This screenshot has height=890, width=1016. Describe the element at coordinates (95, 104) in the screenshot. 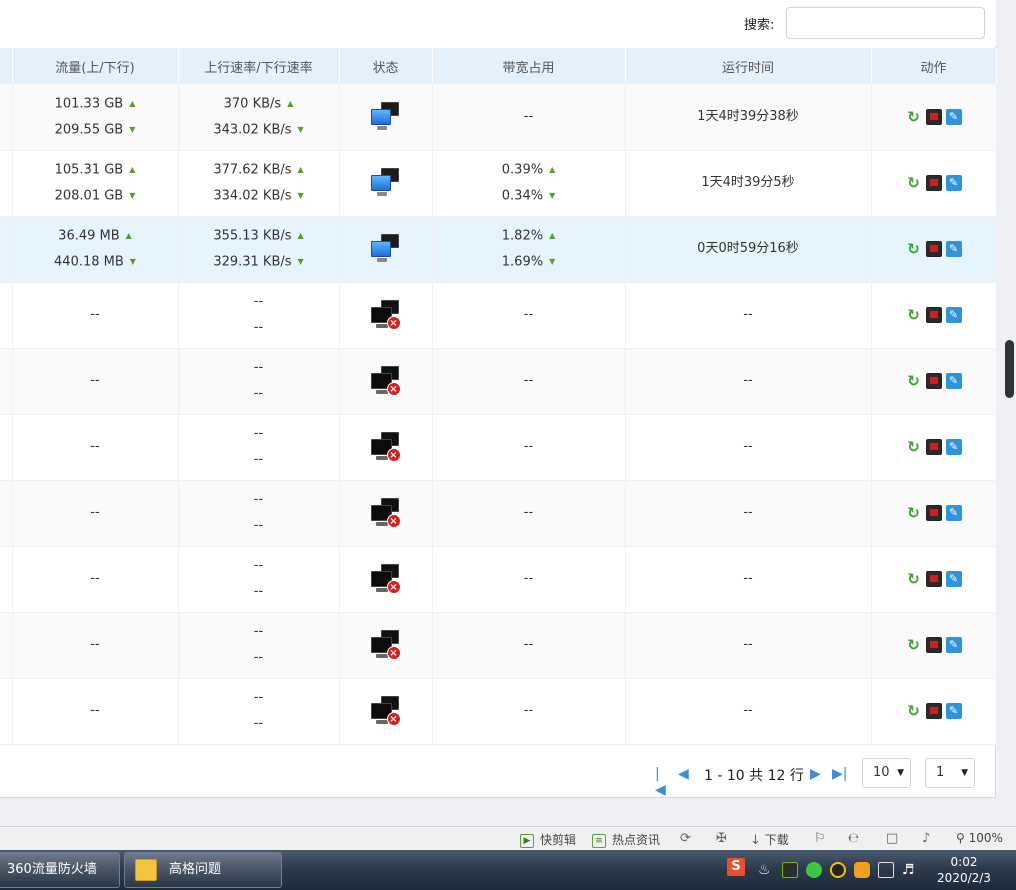

I see `traffic-up: 101.33 GB` at that location.